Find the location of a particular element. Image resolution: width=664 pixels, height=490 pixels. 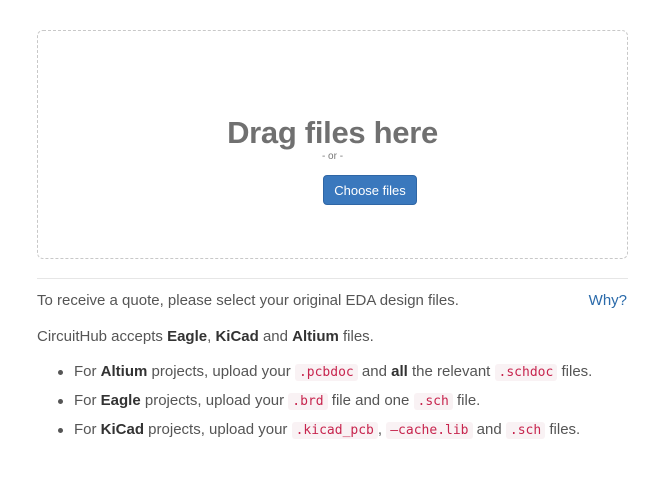

format-eagle: Eagle is located at coordinates (187, 336).